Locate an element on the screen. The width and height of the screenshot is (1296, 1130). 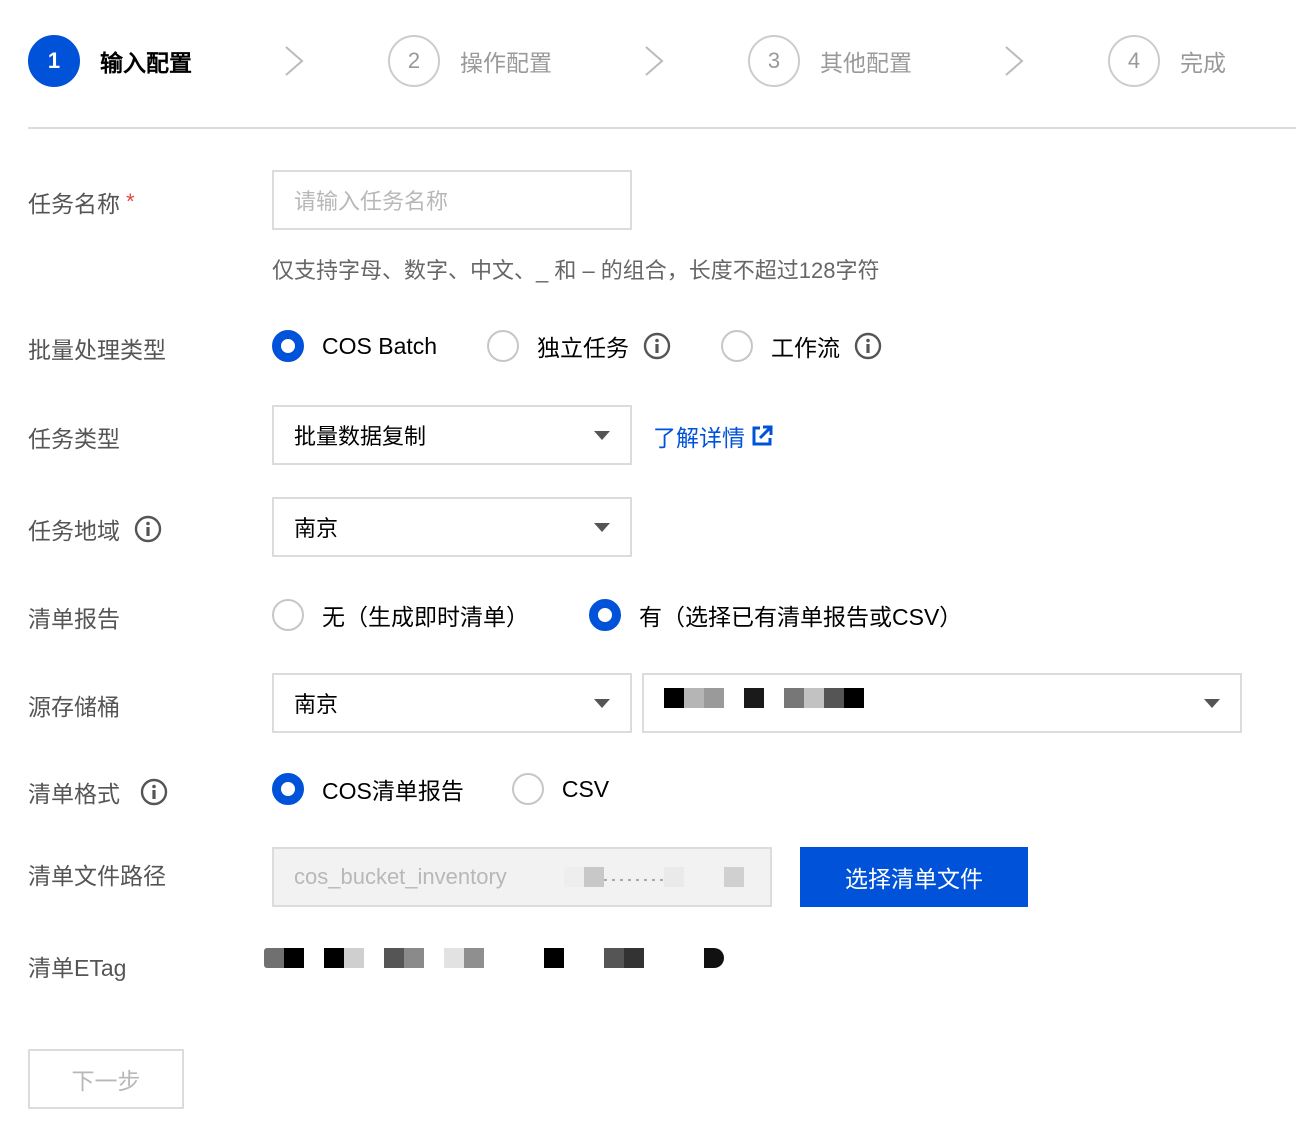
step-number: 3 is located at coordinates (774, 61).